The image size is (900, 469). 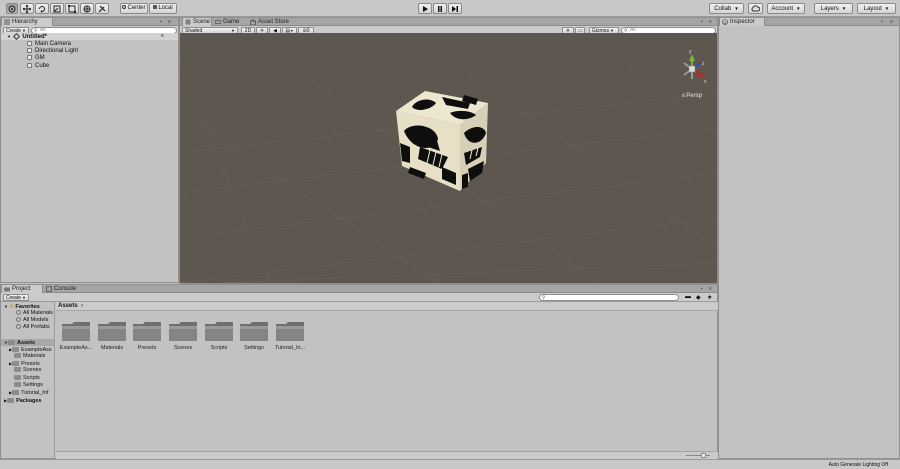 What do you see at coordinates (12, 8) in the screenshot?
I see `hand-tool-button` at bounding box center [12, 8].